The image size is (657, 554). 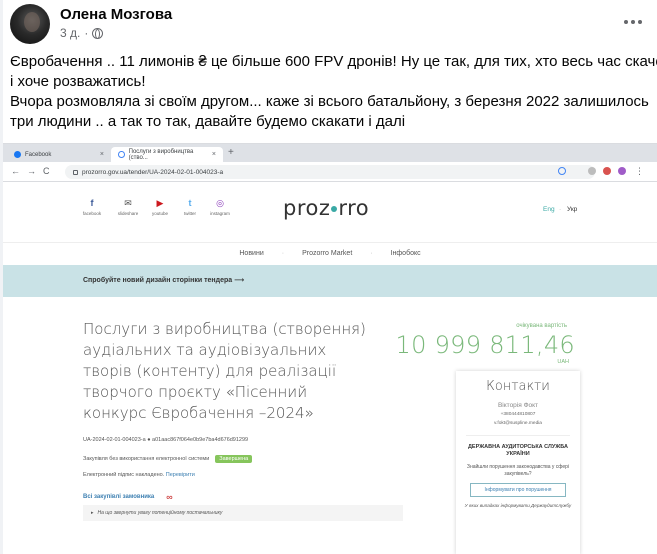 I want to click on instagram-icon: ◎, so click(x=220, y=203).